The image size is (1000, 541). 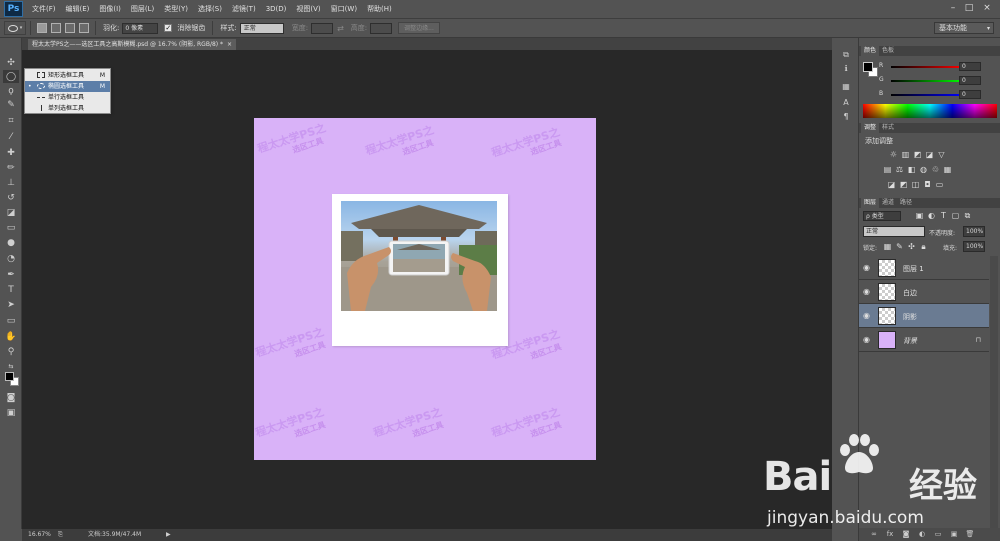 I want to click on flyout-item-single-column-marquee: 单列选框工具, so click(x=67, y=108).